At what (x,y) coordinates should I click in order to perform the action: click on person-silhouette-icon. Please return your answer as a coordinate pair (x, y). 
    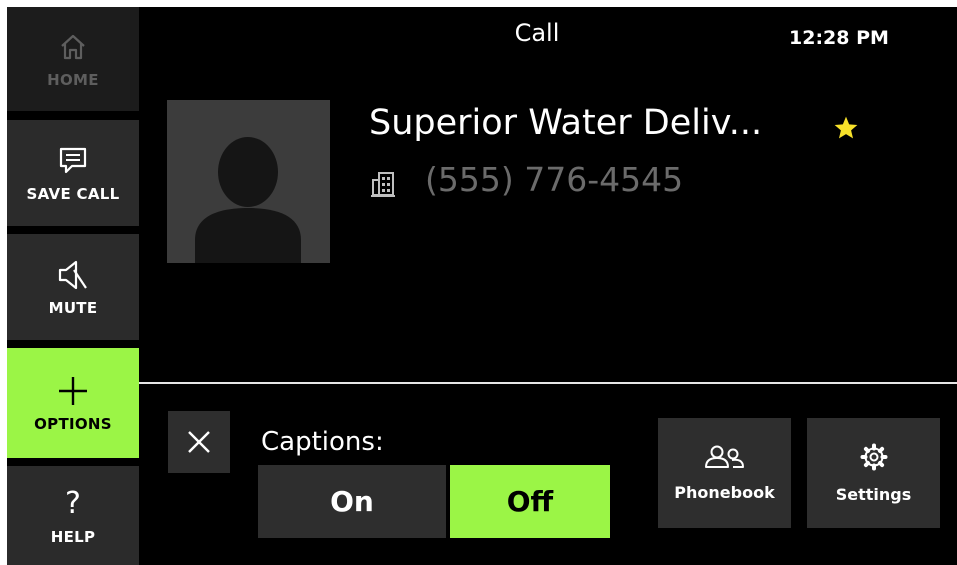
    Looking at the image, I should click on (248, 200).